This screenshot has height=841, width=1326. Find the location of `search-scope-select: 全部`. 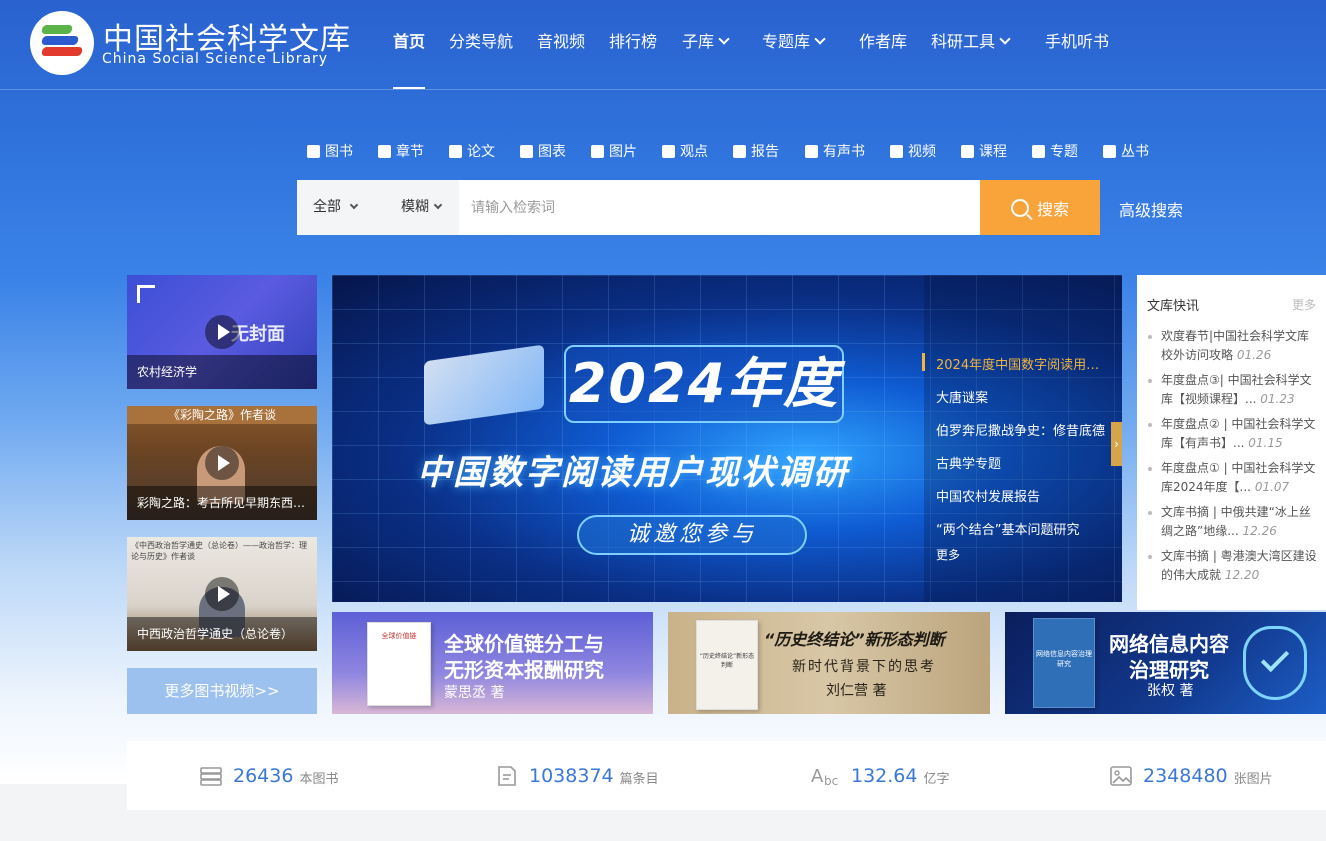

search-scope-select: 全部 is located at coordinates (339, 207).